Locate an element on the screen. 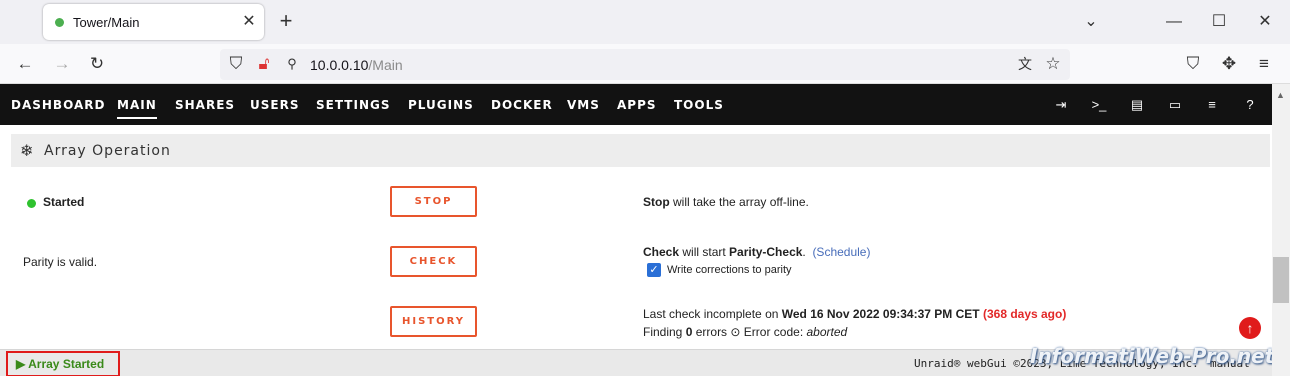 Image resolution: width=1290 pixels, height=376 pixels. navigation-bar: ← → ↻ ⛉ 🔓︎ ⚲ 10.0.0.10/Main 文 ☆ ⛉ ✥ ≡ is located at coordinates (645, 64).